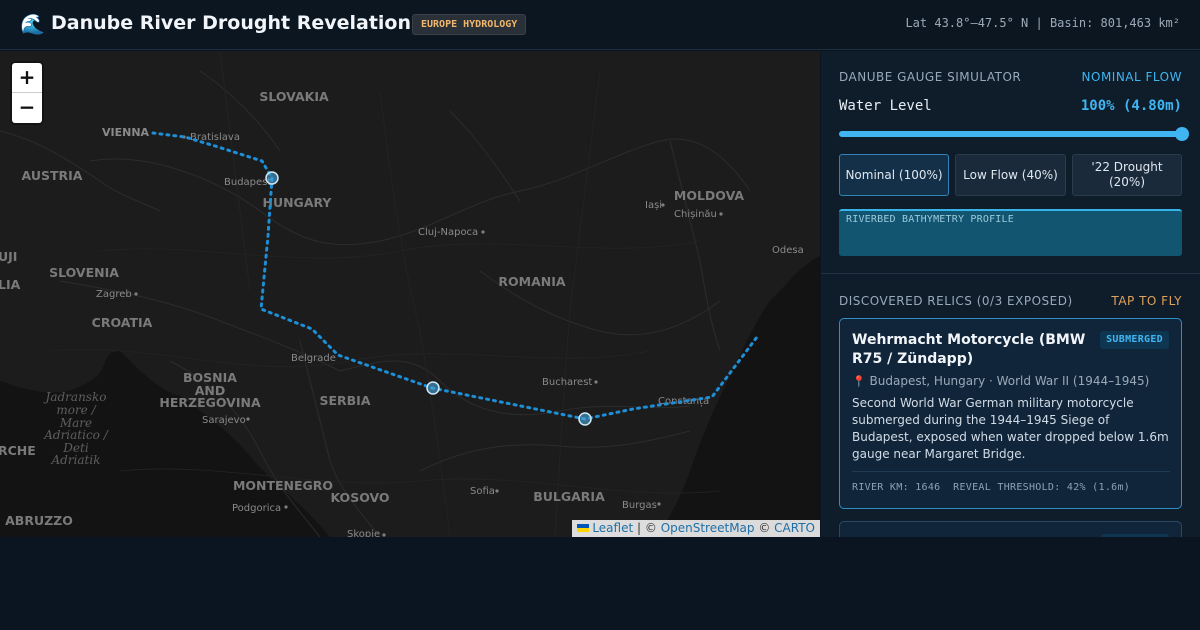 The height and width of the screenshot is (630, 1200). I want to click on city-label: Iași, so click(653, 205).